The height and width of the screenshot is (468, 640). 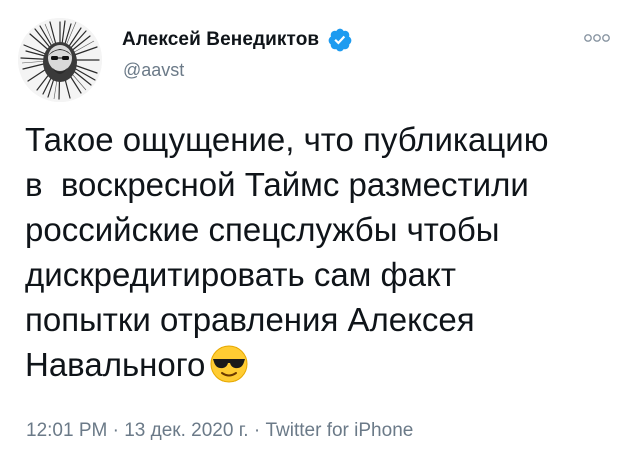 What do you see at coordinates (339, 430) in the screenshot?
I see `tweet-source: Twitter for iPhone` at bounding box center [339, 430].